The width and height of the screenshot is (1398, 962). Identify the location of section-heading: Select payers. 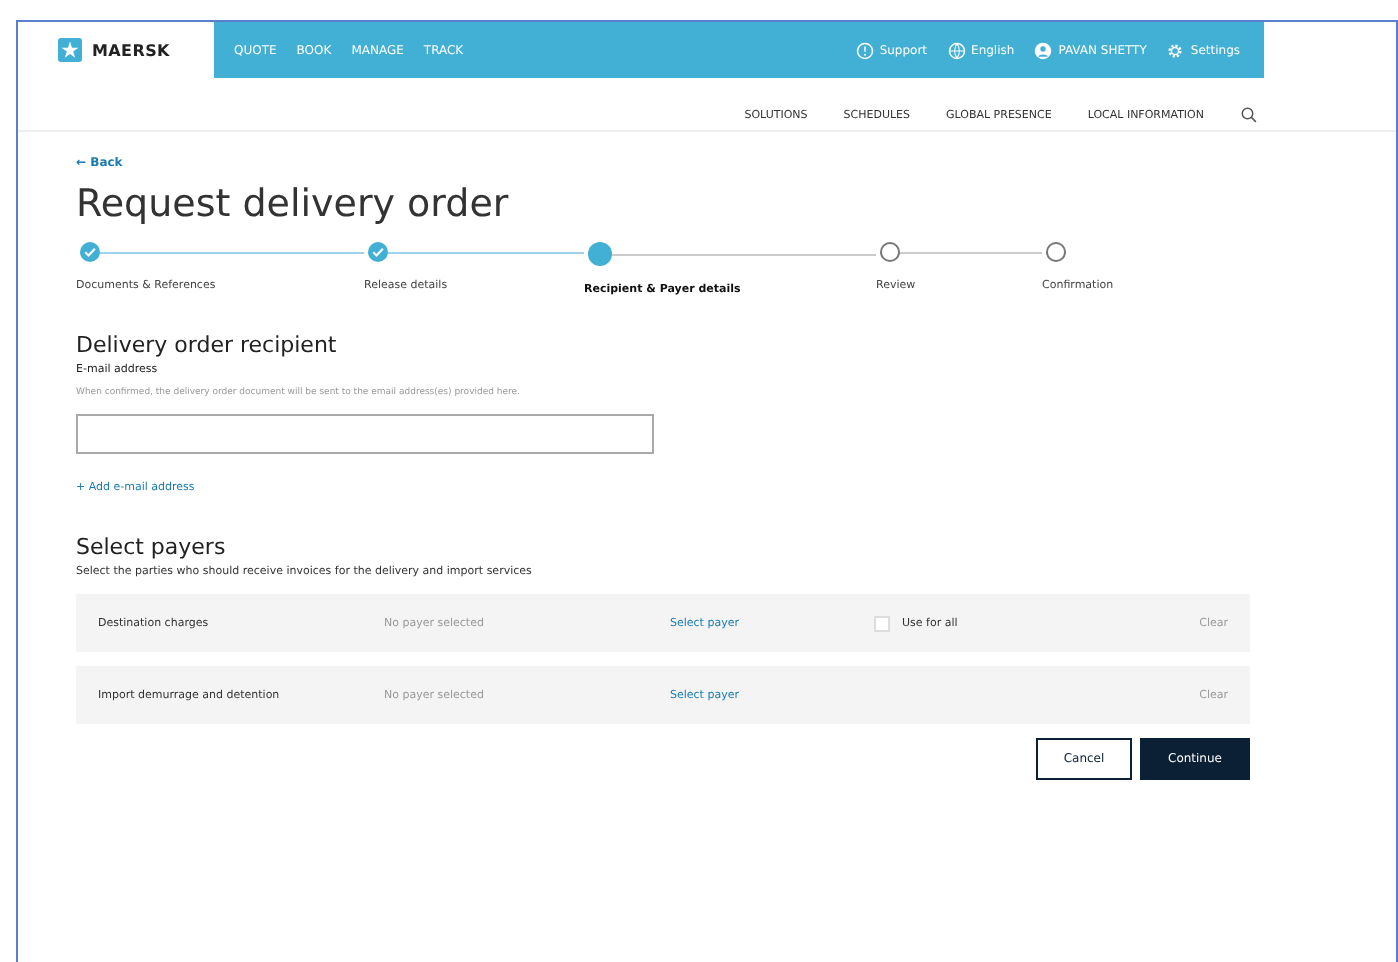
(152, 547).